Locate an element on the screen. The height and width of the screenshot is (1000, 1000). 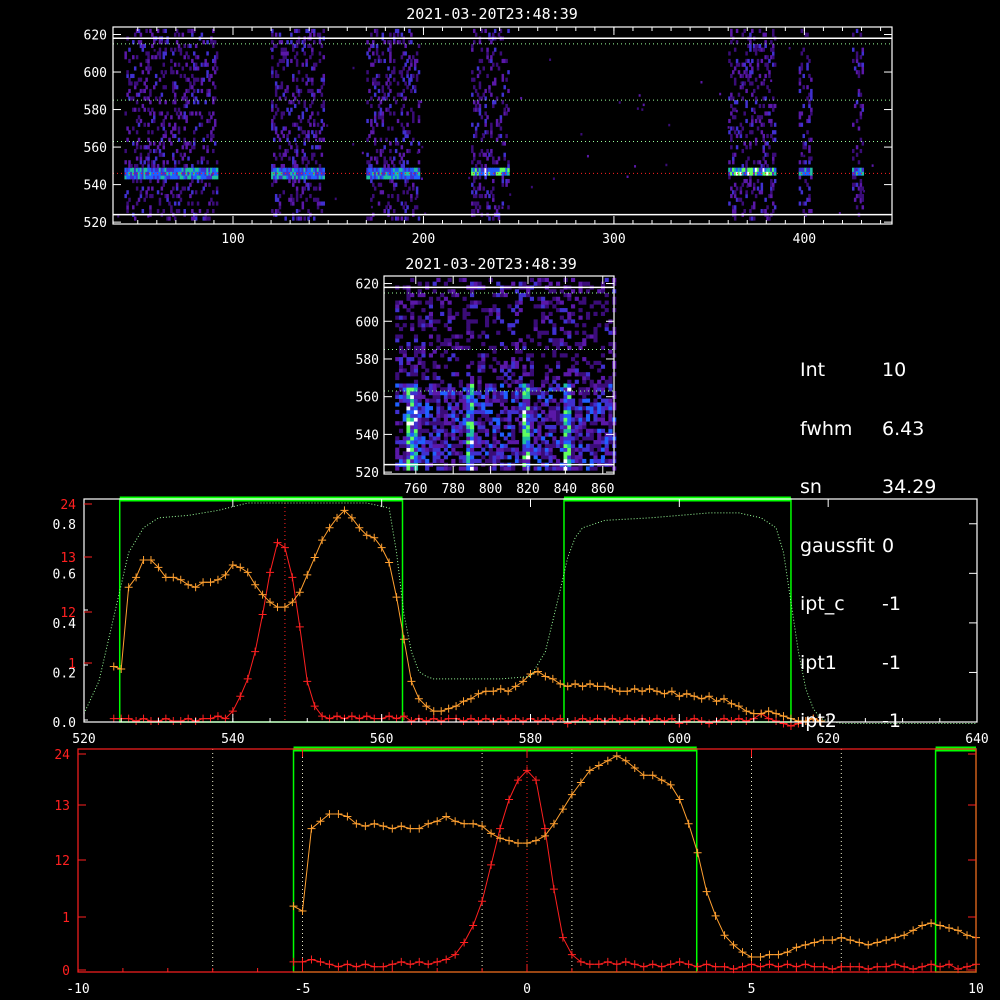
info-row-ipt-c: ipt_c -1 is located at coordinates (868, 604).